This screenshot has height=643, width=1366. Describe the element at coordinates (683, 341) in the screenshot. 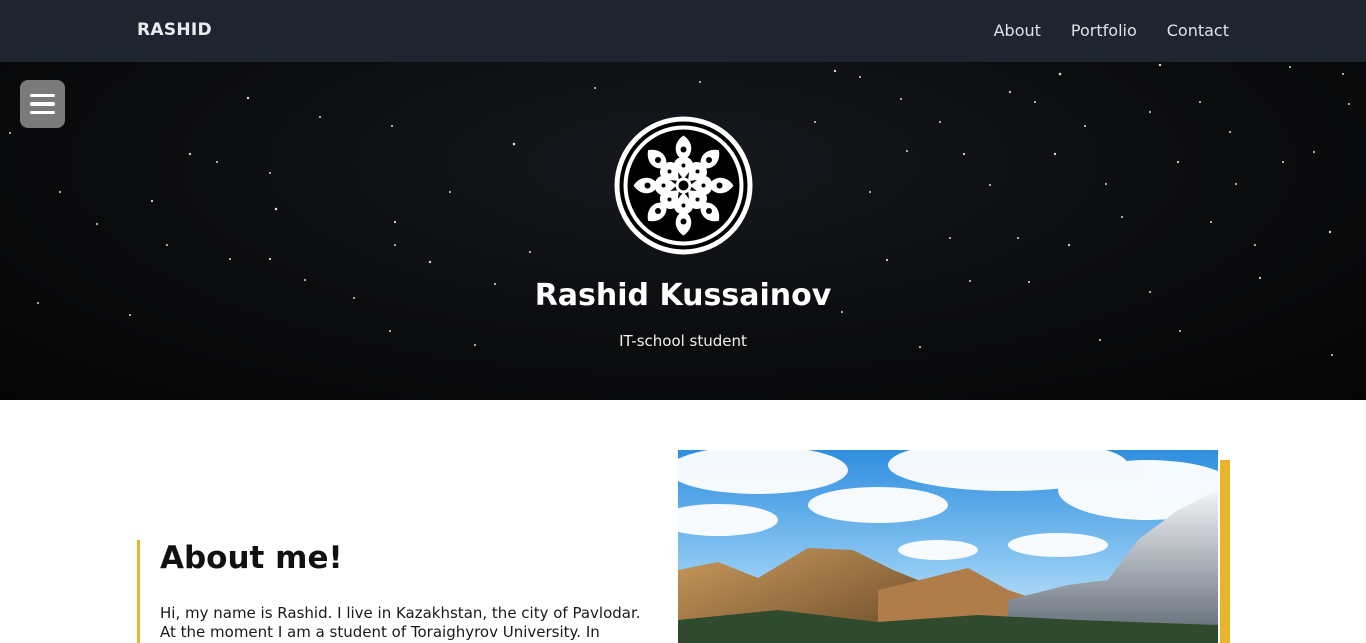

I see `hero-subtitle: IT-school student` at that location.